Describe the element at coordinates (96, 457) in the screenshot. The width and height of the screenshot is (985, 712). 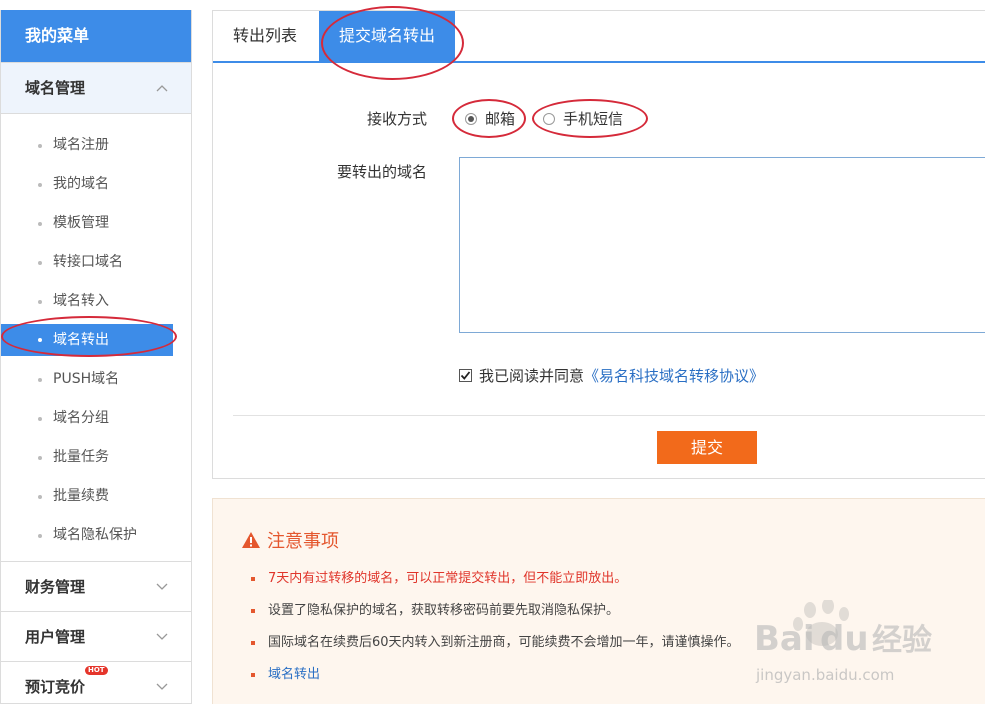
I see `sidebar-item-batch-tasks: 批量任务` at that location.